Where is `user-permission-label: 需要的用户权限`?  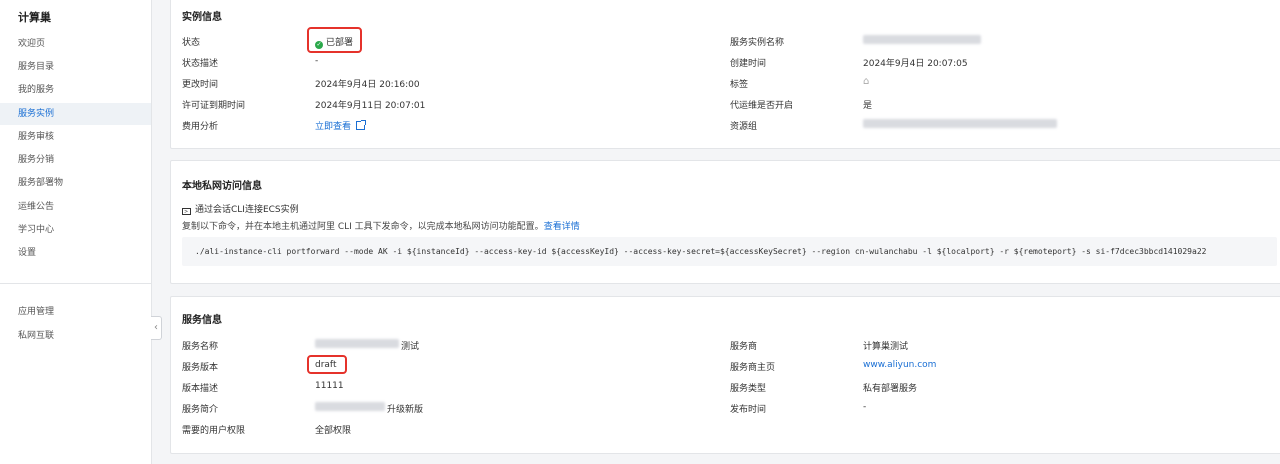
user-permission-label: 需要的用户权限 is located at coordinates (214, 431).